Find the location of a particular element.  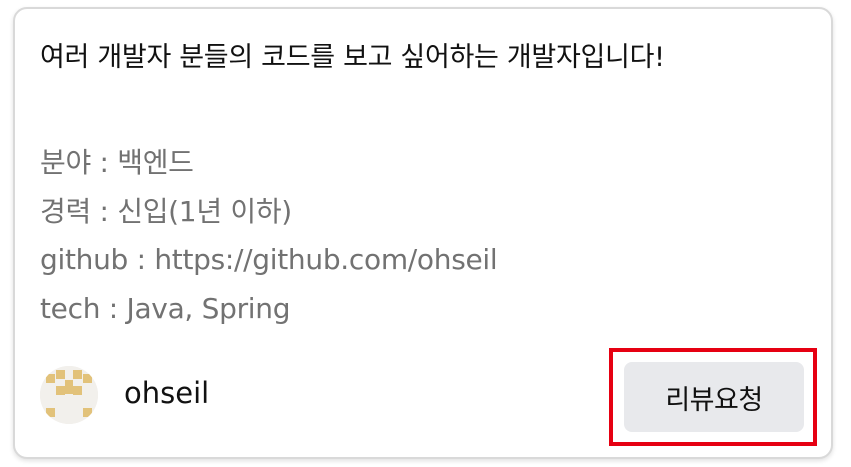

card-headline: 여러 개발자 분들의 코드를 보고 싶어하는 개발자입니다! is located at coordinates (352, 57).